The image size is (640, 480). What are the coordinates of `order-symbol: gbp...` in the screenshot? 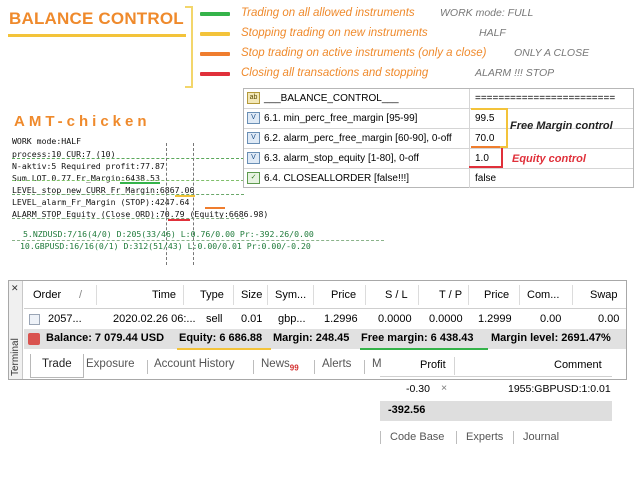 It's located at (292, 319).